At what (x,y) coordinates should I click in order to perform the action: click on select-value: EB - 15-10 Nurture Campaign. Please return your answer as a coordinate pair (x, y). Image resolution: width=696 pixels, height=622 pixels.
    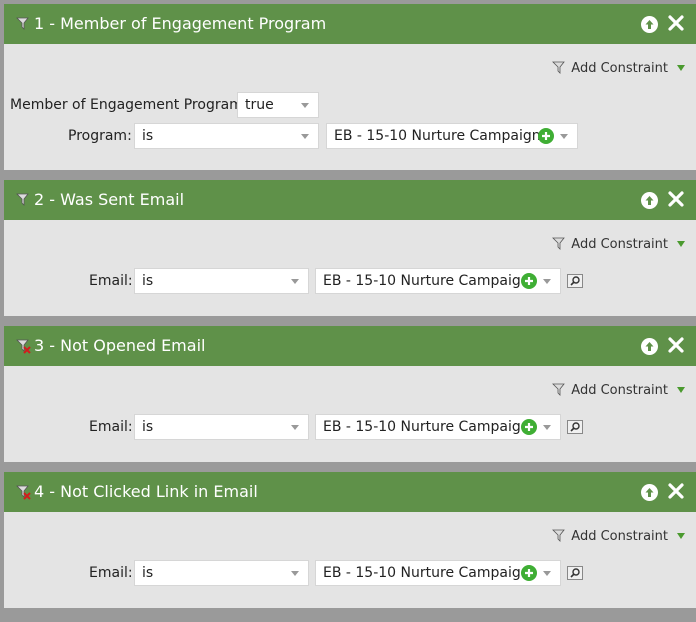
    Looking at the image, I should click on (437, 136).